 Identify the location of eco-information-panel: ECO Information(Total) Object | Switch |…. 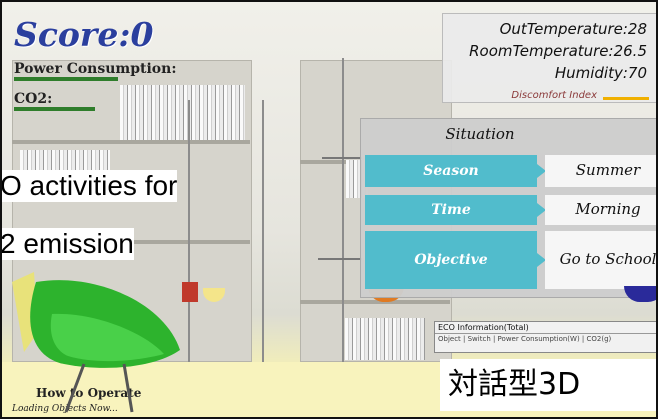
(546, 337).